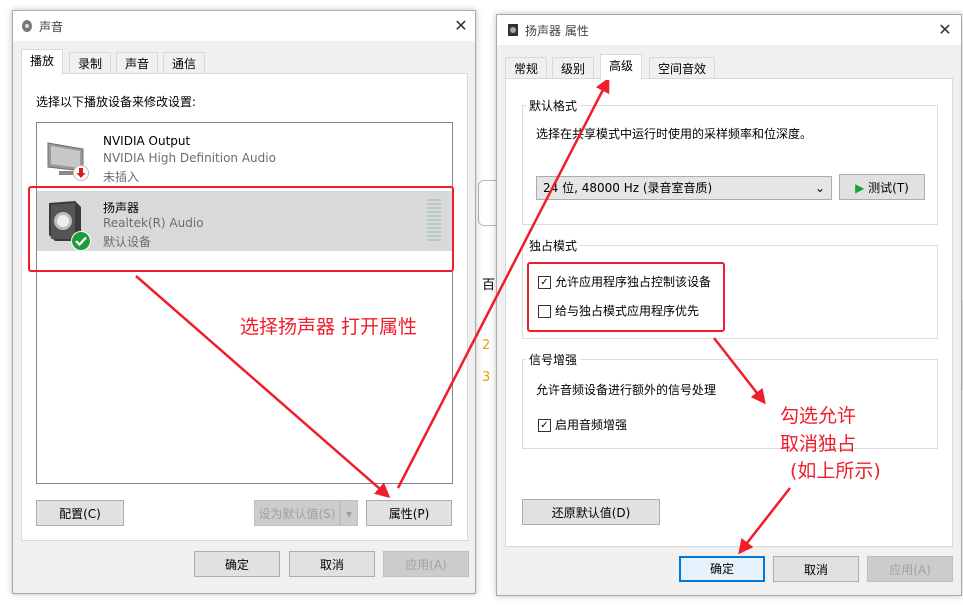 This screenshot has height=605, width=963. What do you see at coordinates (764, 521) in the screenshot?
I see `arrow-to-ok` at bounding box center [764, 521].